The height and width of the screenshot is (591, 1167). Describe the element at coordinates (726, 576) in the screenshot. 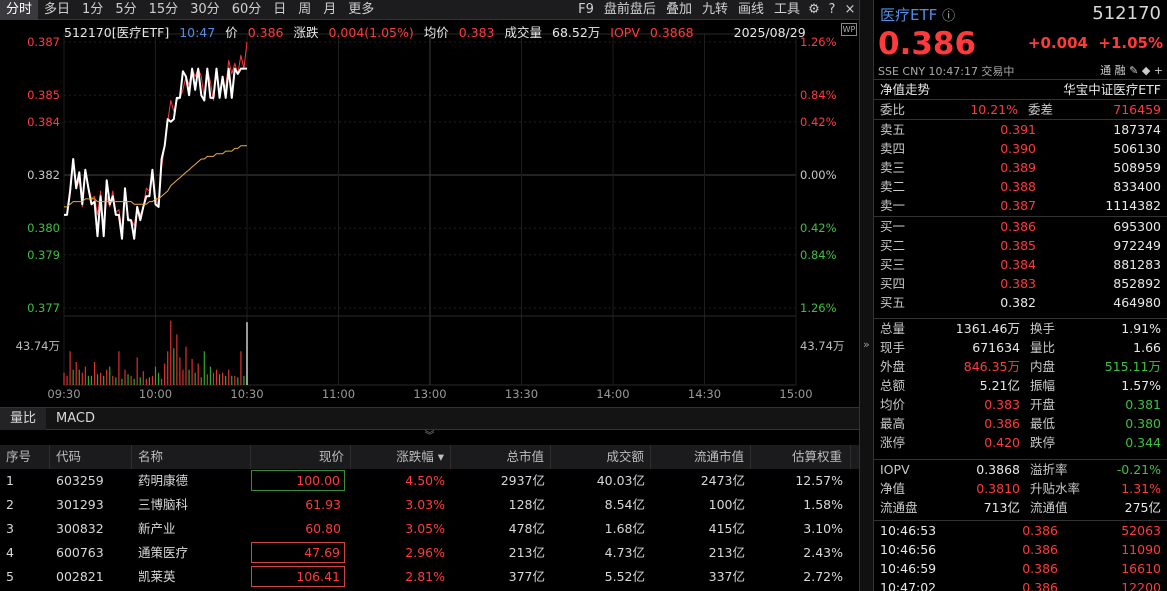

I see `cell-7: 337亿` at that location.